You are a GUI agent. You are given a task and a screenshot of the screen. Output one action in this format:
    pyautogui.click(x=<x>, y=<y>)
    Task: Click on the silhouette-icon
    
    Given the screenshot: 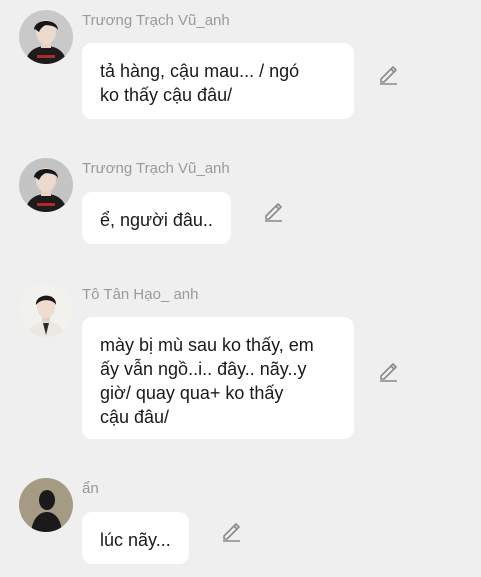 What is the action you would take?
    pyautogui.click(x=46, y=505)
    